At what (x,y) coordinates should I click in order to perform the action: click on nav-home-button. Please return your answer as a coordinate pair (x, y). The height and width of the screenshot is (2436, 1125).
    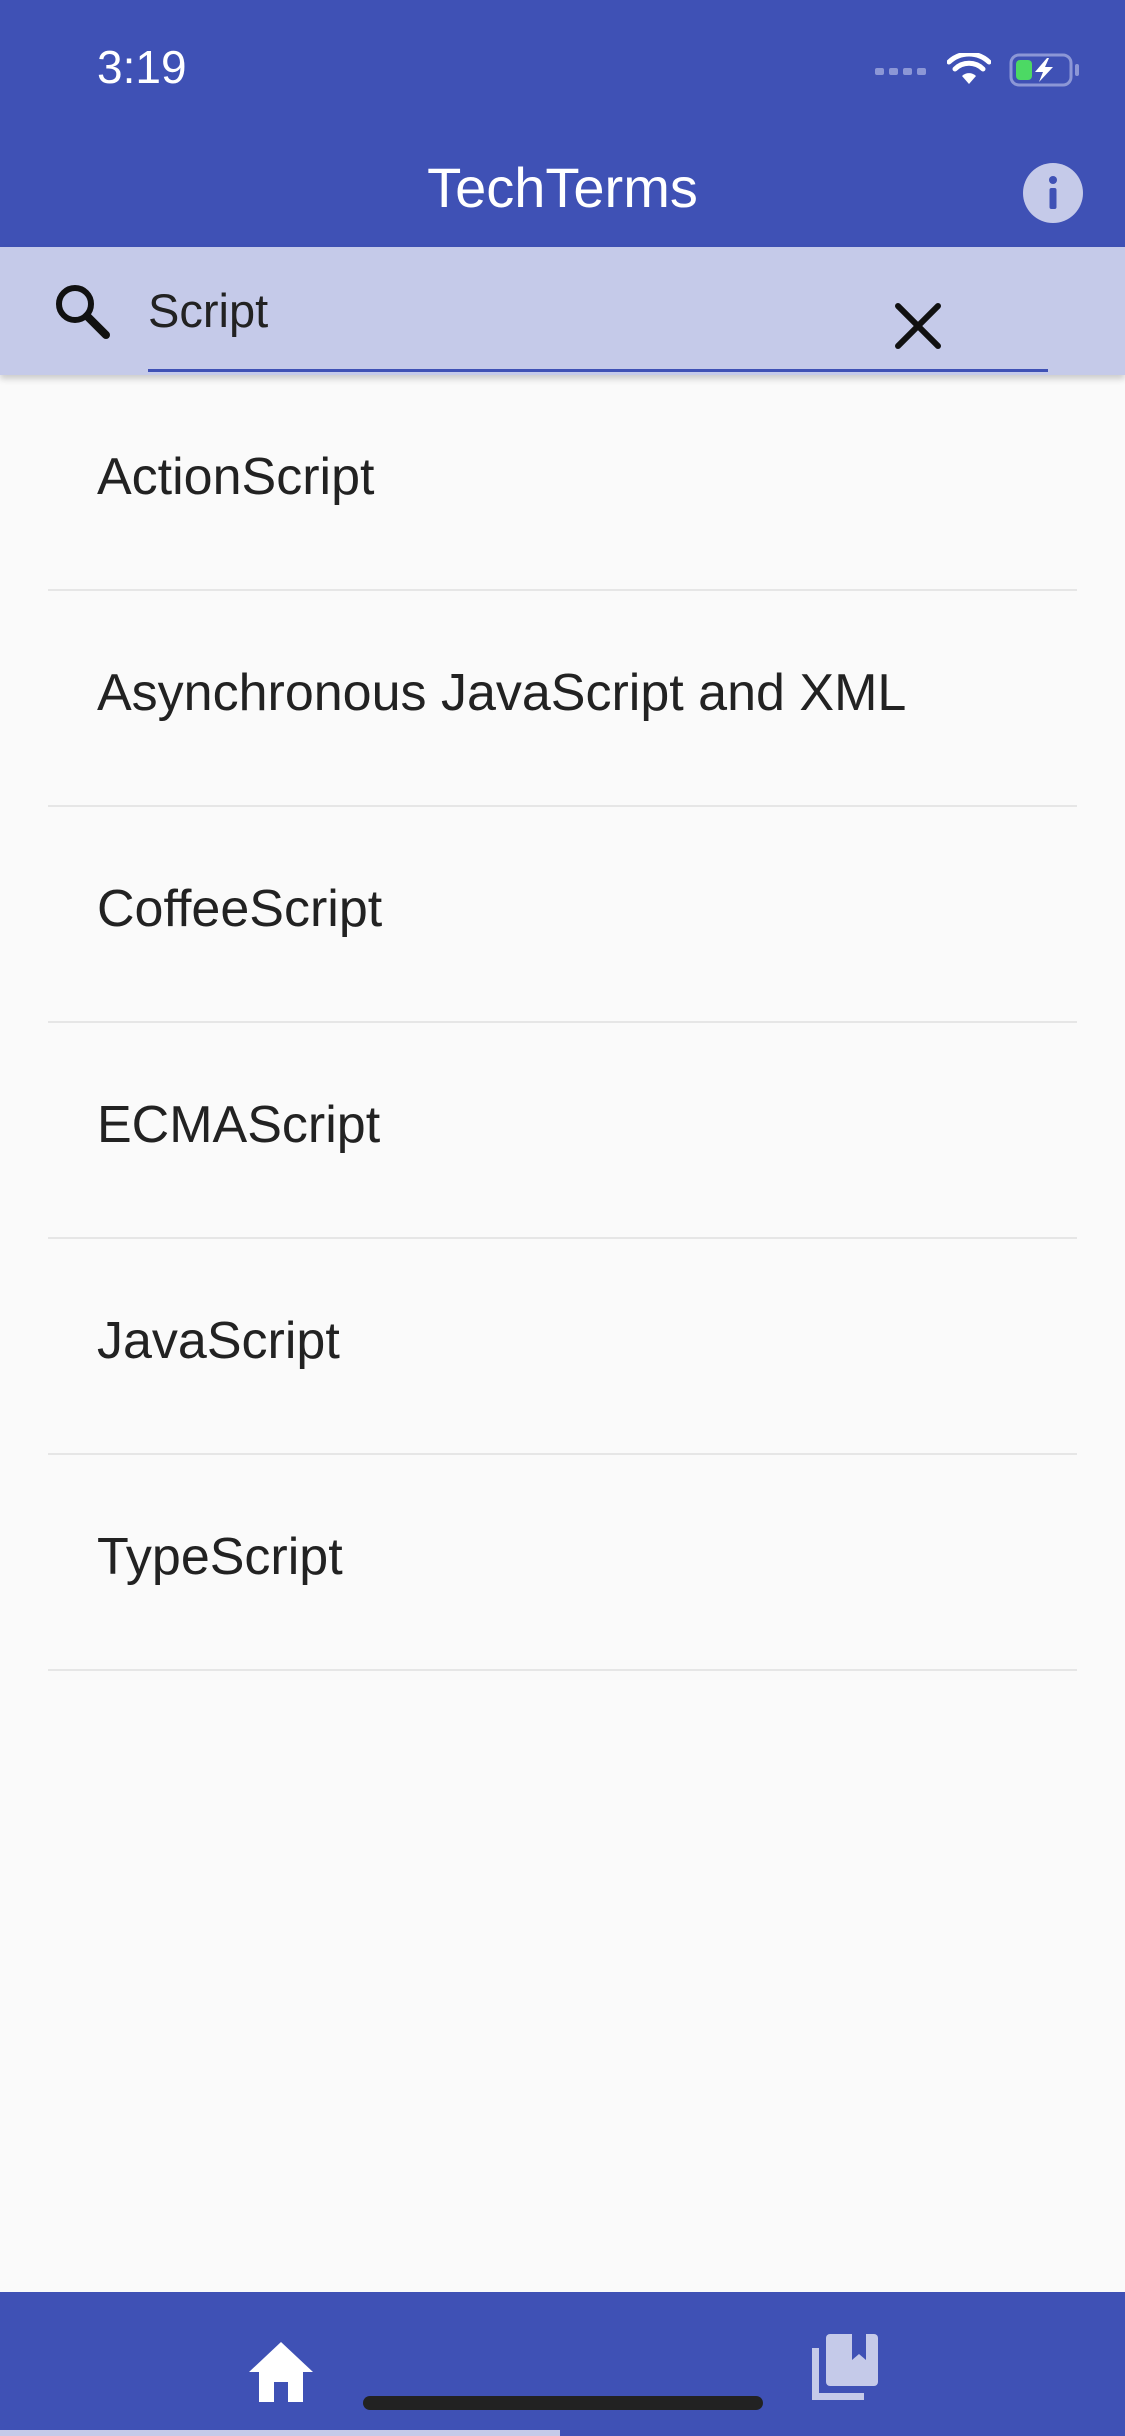
    Looking at the image, I should click on (281, 2372).